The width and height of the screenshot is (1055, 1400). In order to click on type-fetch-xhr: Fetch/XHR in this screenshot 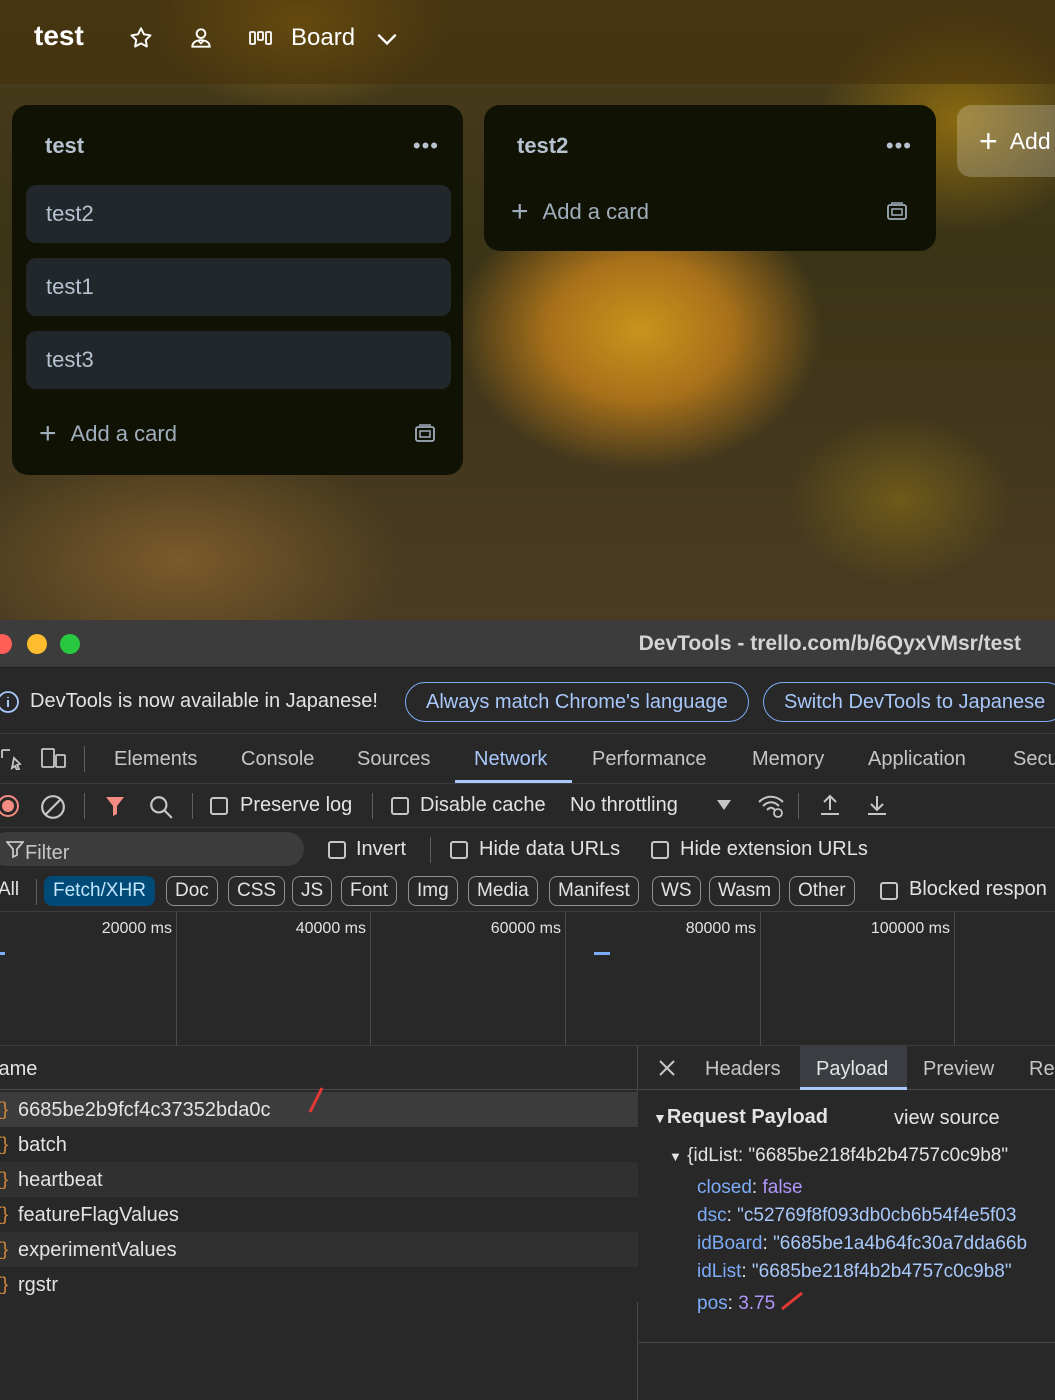, I will do `click(99, 891)`.